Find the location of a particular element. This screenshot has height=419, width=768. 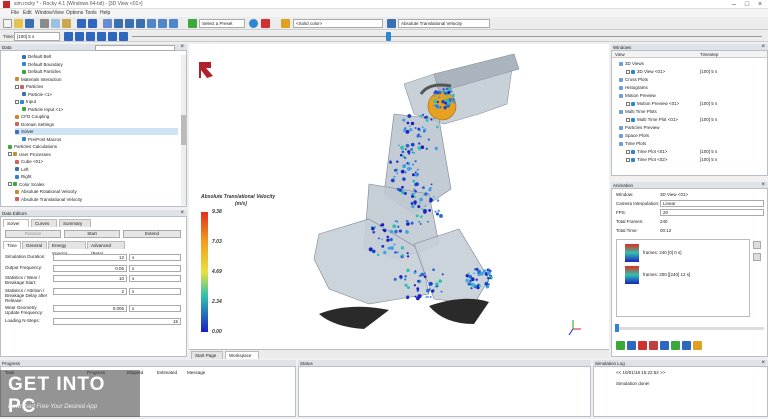

data-tree-item: Materials Interaction is located at coordinates (38, 79).